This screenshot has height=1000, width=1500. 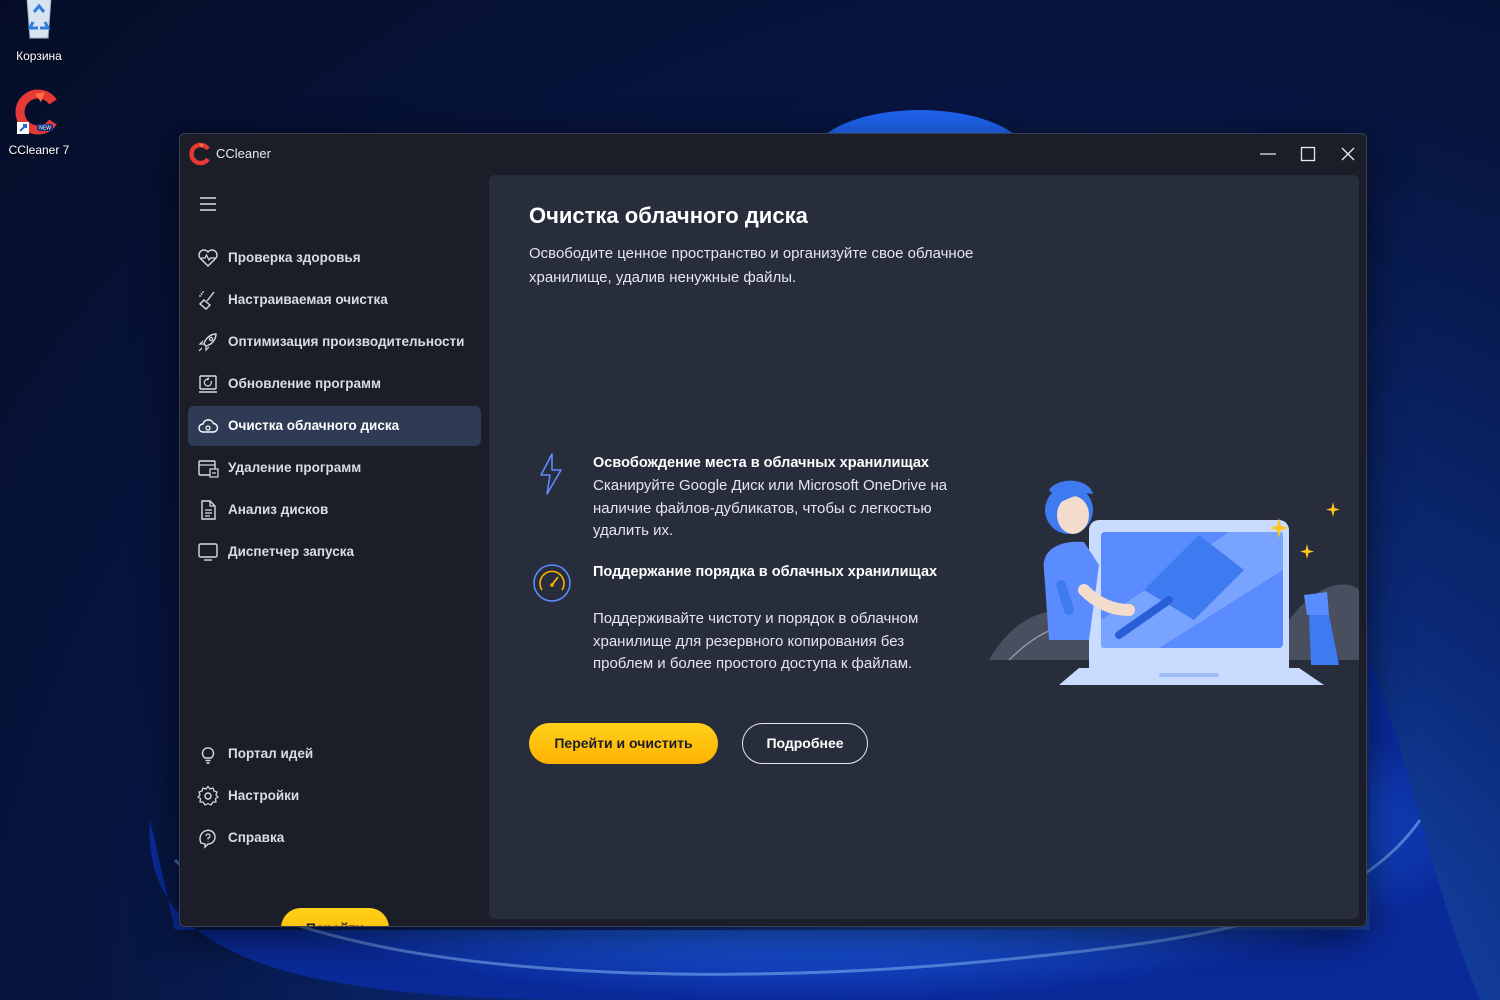 What do you see at coordinates (308, 299) in the screenshot?
I see `sidebar-item-label: Настраиваемая очистка` at bounding box center [308, 299].